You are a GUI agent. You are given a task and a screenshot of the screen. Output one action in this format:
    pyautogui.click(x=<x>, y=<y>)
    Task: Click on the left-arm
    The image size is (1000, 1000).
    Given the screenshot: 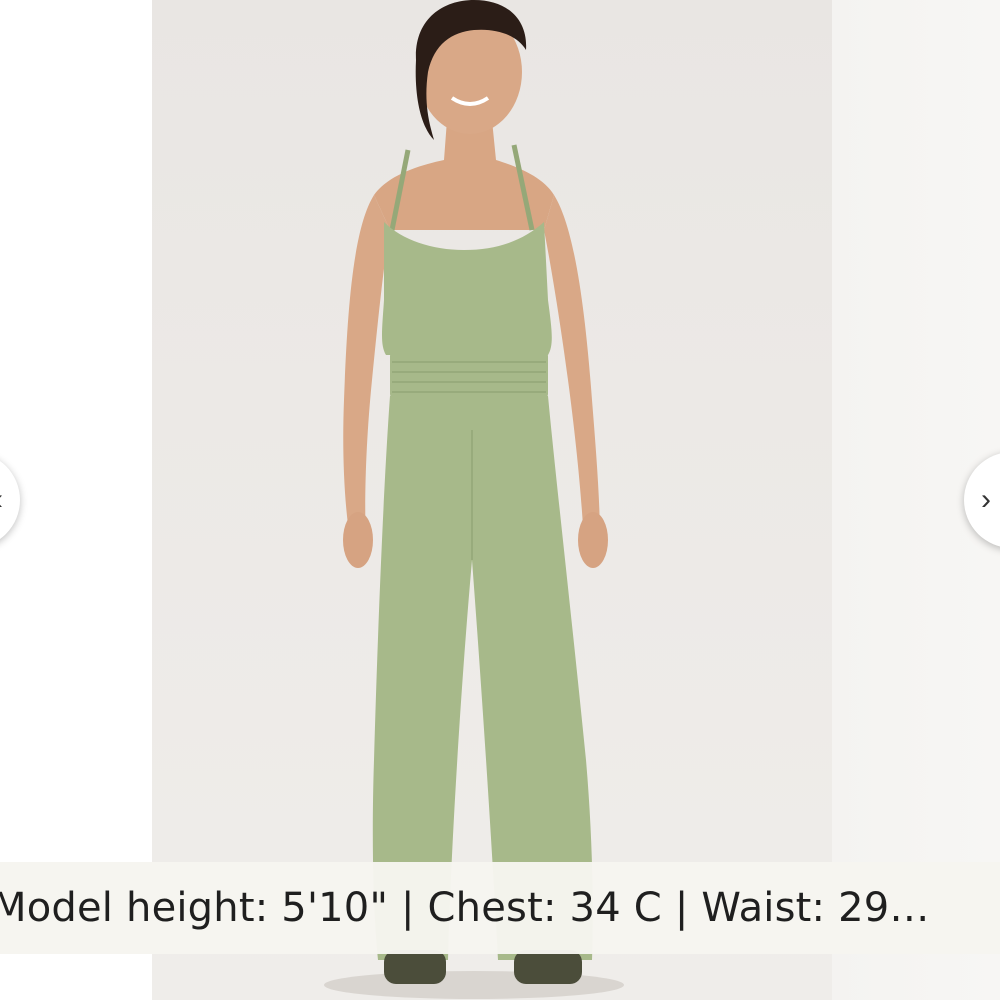 What is the action you would take?
    pyautogui.click(x=366, y=370)
    